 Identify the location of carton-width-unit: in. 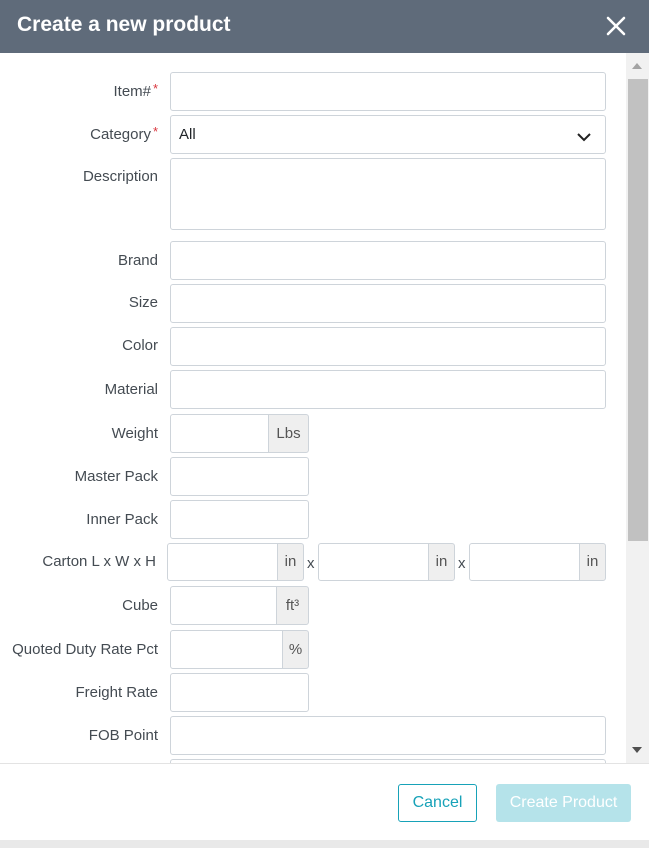
(441, 562).